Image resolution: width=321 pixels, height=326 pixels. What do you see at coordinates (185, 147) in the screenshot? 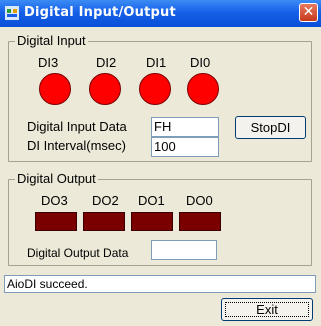
I see `di-interval-field: 100` at bounding box center [185, 147].